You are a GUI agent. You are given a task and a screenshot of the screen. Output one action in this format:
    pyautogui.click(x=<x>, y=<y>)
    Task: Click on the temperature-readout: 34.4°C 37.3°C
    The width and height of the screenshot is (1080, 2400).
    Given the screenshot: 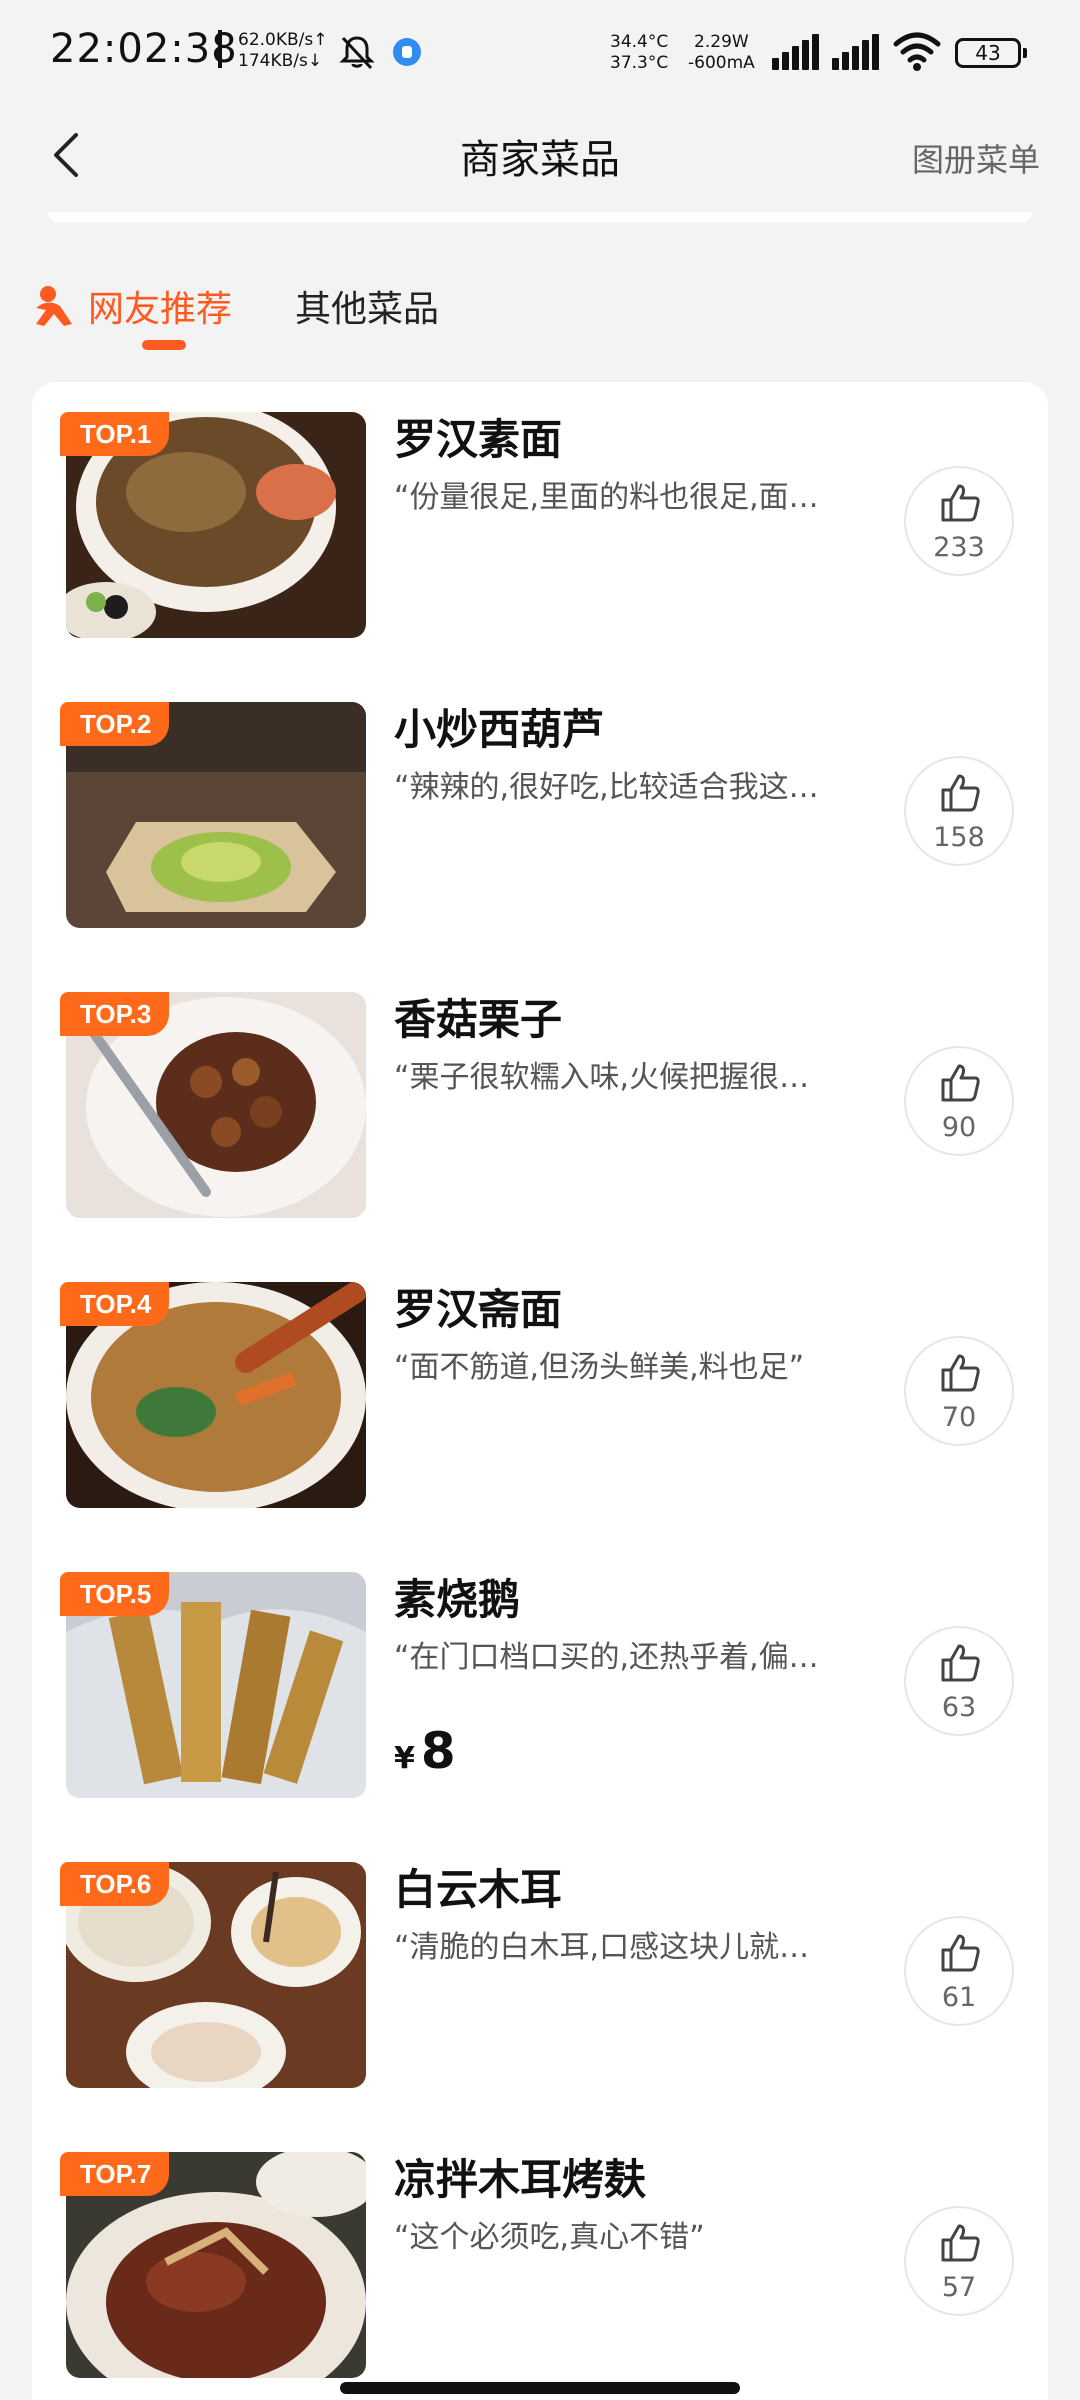 What is the action you would take?
    pyautogui.click(x=639, y=53)
    